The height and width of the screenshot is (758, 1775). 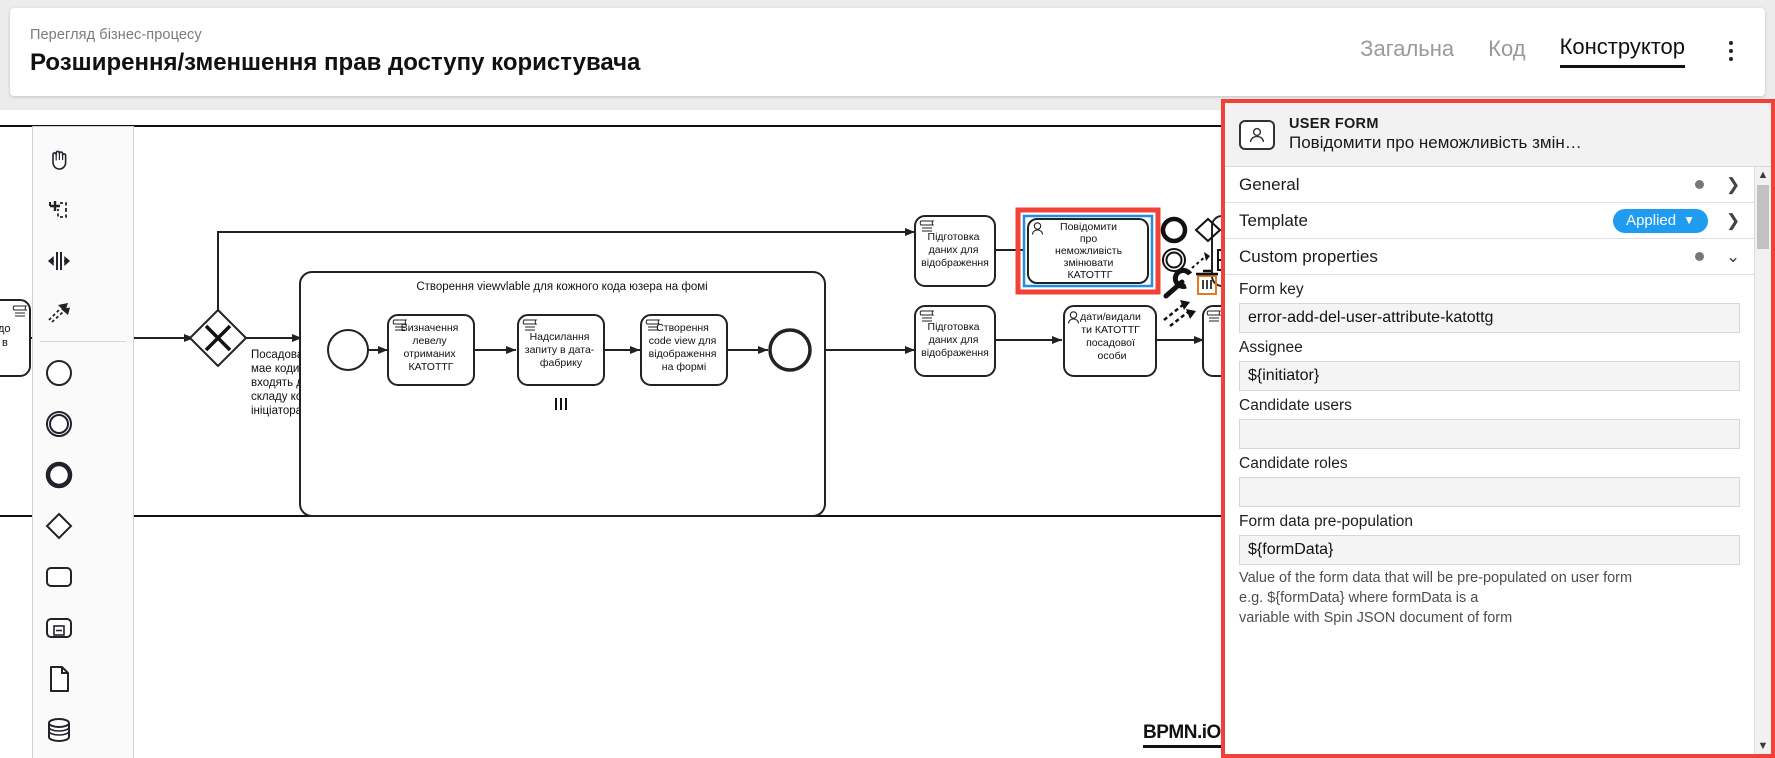 What do you see at coordinates (58, 576) in the screenshot?
I see `task-icon` at bounding box center [58, 576].